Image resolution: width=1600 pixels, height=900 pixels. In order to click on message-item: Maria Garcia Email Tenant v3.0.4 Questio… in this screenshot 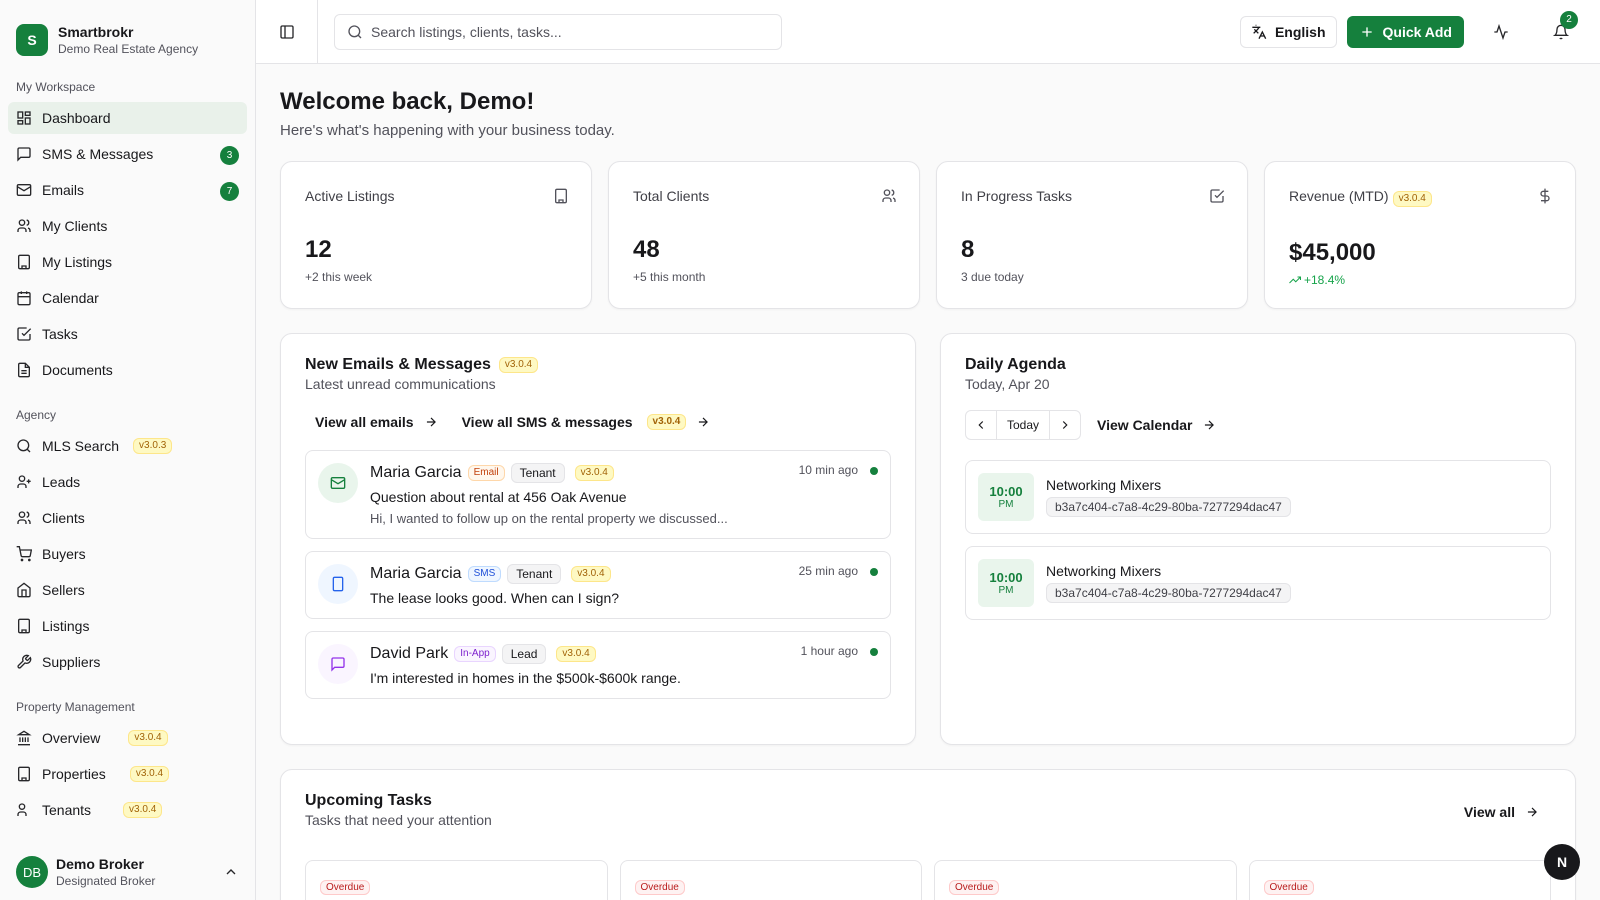, I will do `click(598, 494)`.